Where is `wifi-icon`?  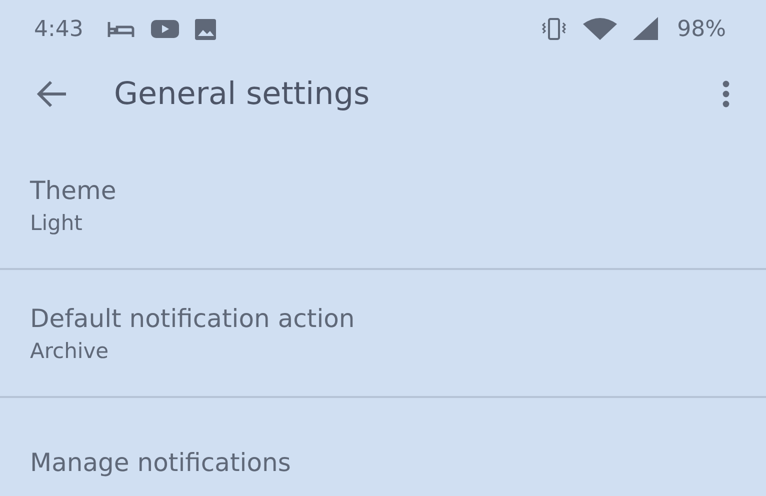 wifi-icon is located at coordinates (600, 29).